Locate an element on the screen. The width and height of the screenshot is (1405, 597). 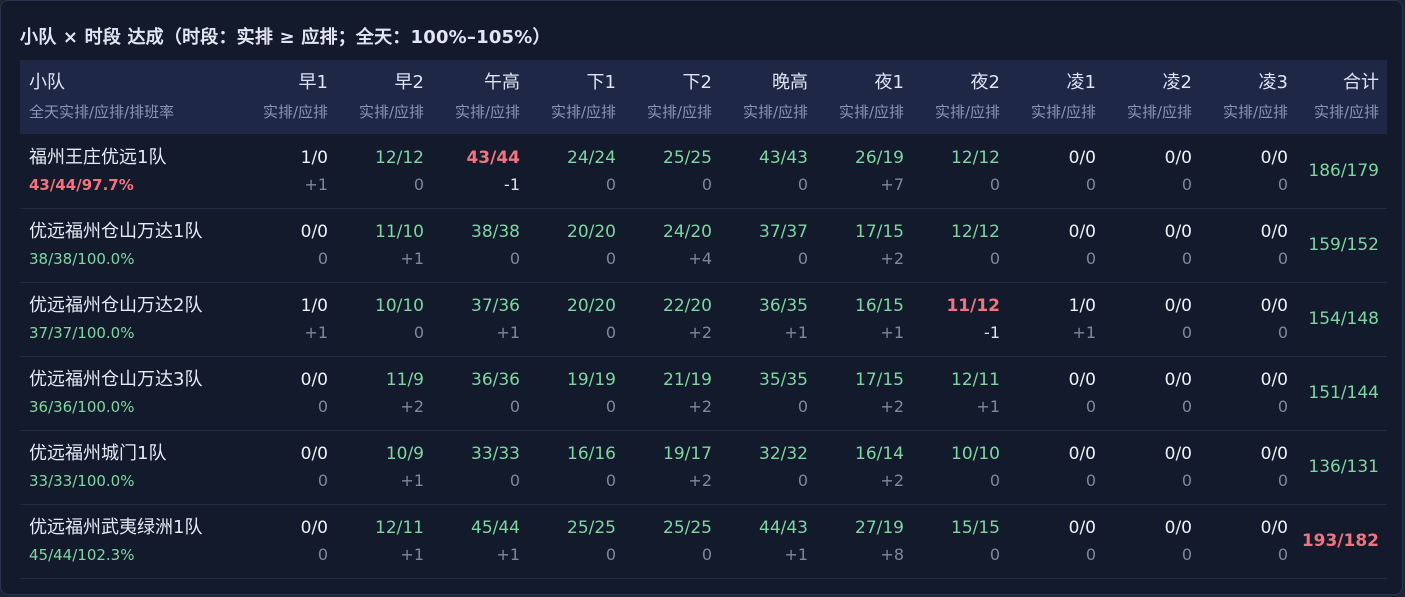
column-header-slot-label: 早1 is located at coordinates (313, 82).